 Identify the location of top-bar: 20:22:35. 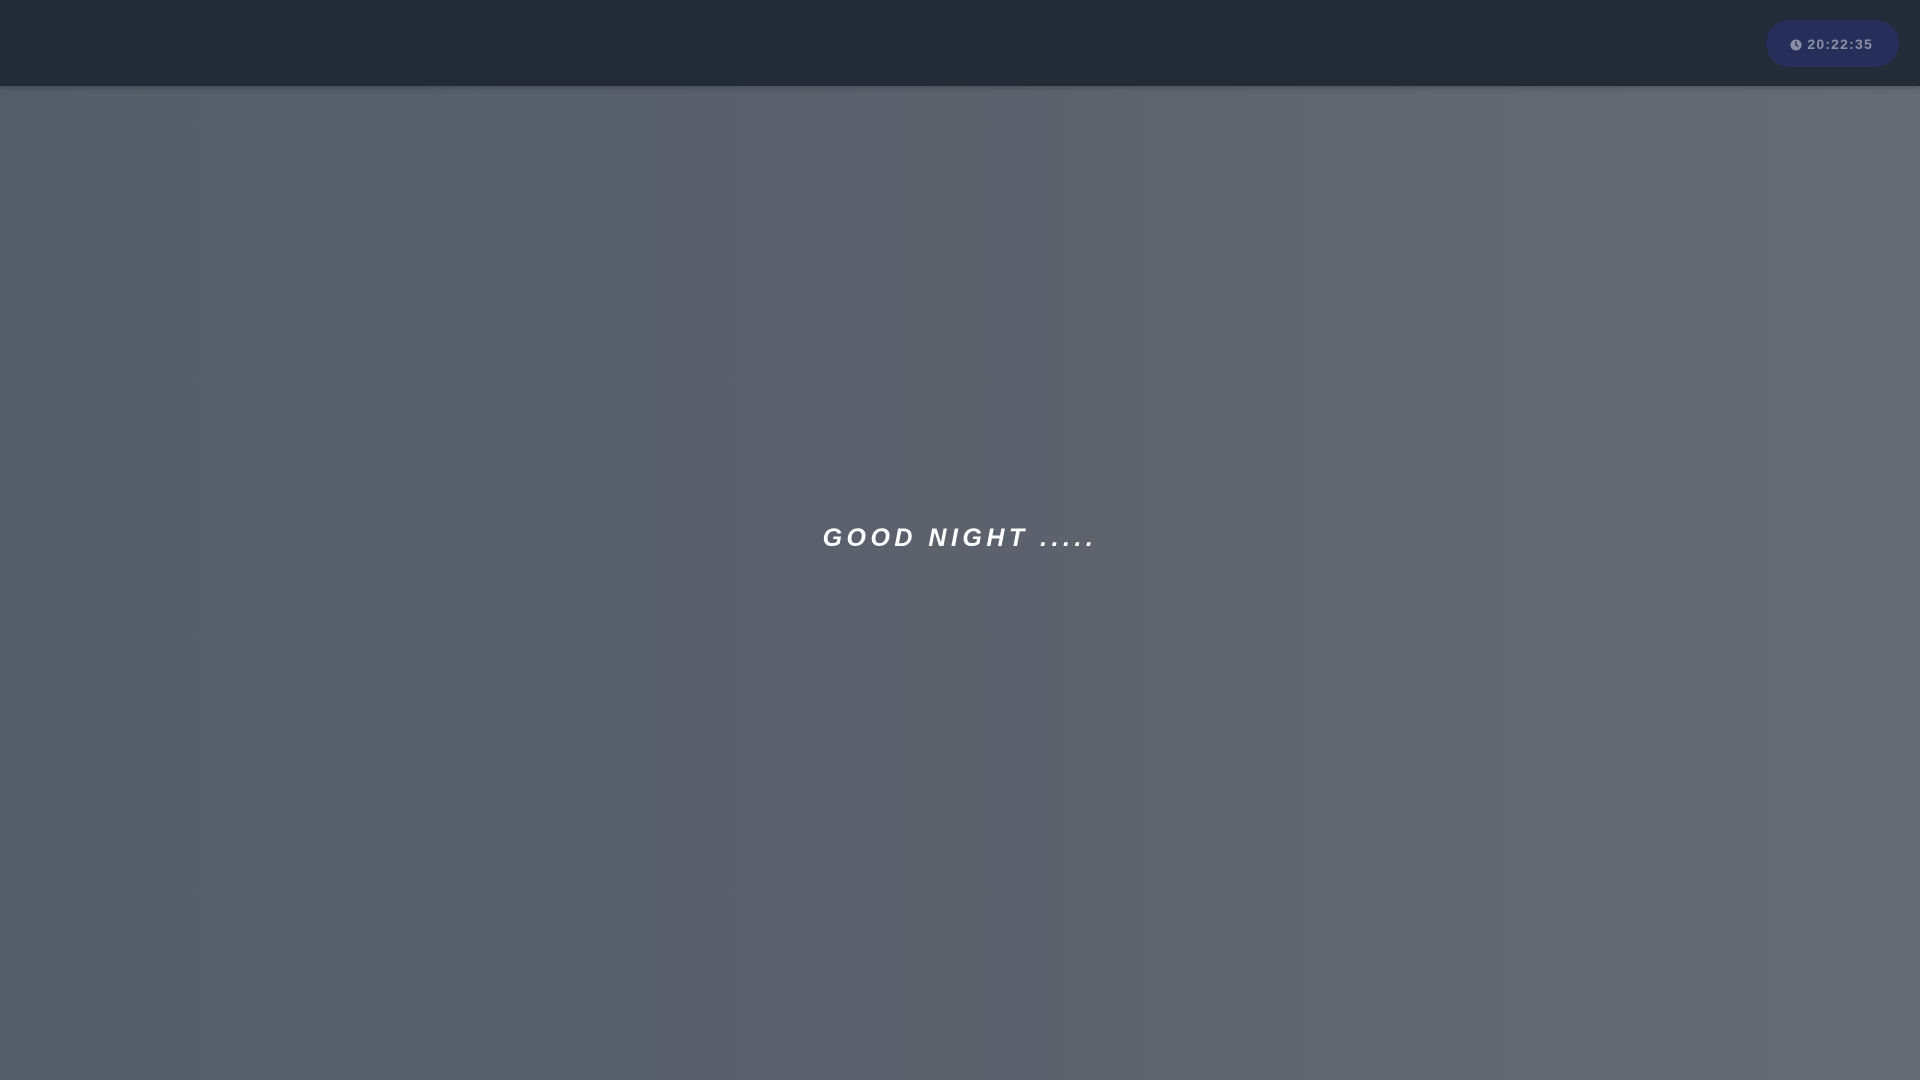
(960, 43).